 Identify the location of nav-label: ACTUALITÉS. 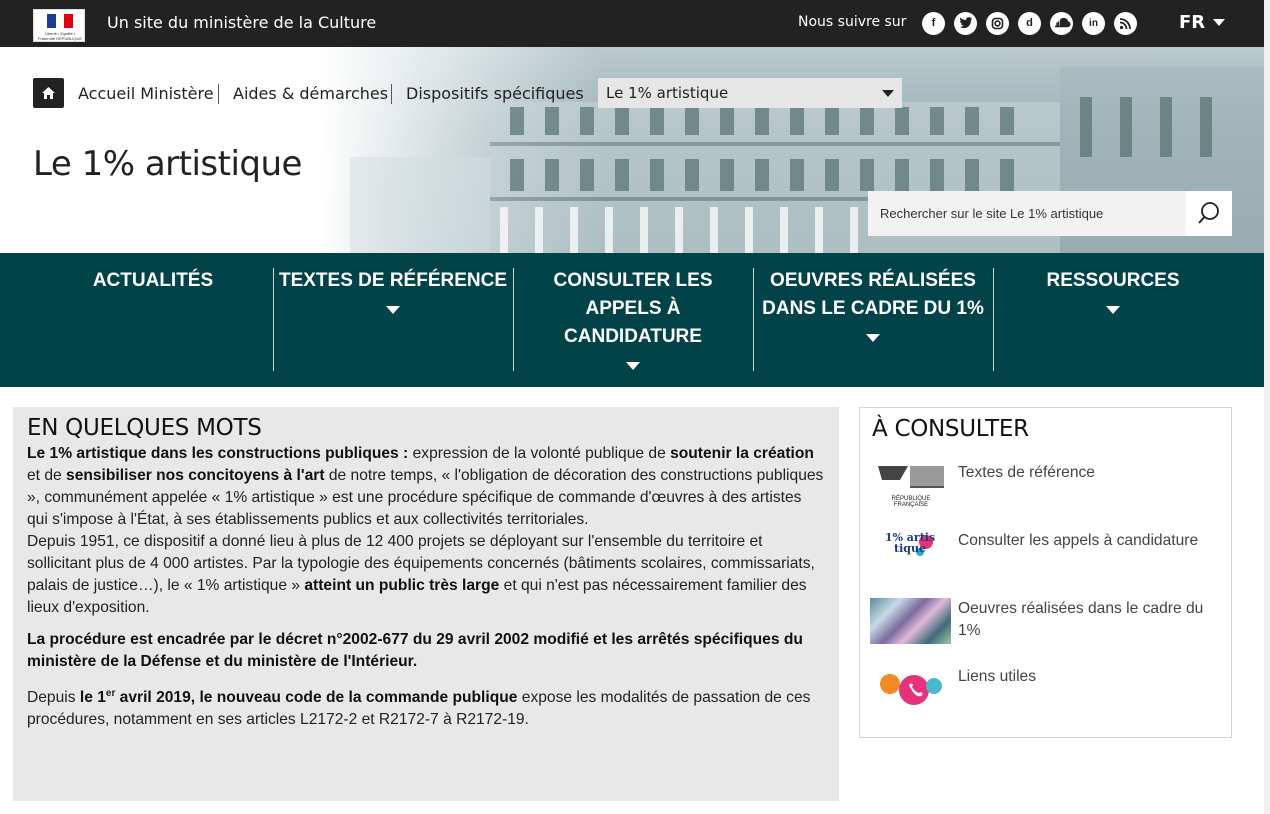
(153, 280).